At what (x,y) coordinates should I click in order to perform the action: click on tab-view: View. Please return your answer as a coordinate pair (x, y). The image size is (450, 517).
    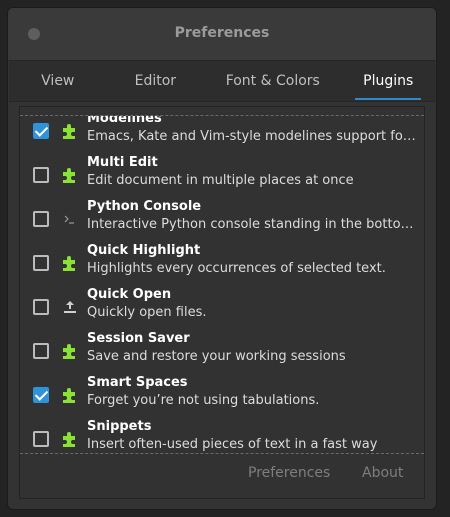
    Looking at the image, I should click on (58, 81).